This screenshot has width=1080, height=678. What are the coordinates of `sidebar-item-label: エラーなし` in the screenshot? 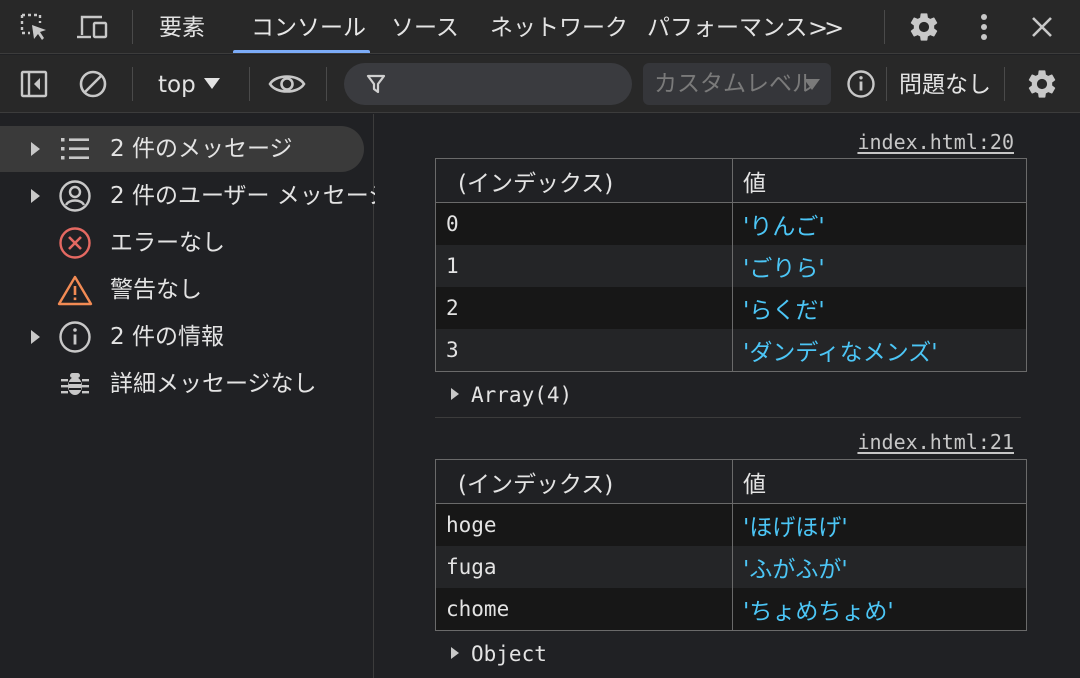 It's located at (167, 243).